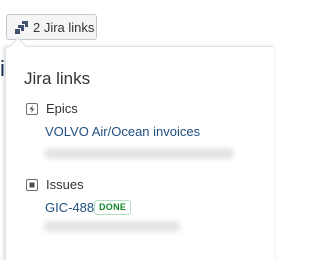 The height and width of the screenshot is (260, 320). What do you see at coordinates (122, 131) in the screenshot?
I see `epic-link: VOLVO Air/Ocean invoices` at bounding box center [122, 131].